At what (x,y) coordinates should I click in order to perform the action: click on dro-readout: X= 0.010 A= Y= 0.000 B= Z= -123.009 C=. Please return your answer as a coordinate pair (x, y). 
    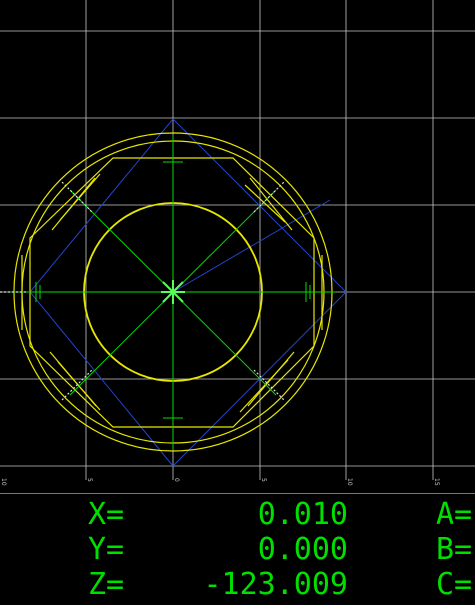
    Looking at the image, I should click on (280, 549).